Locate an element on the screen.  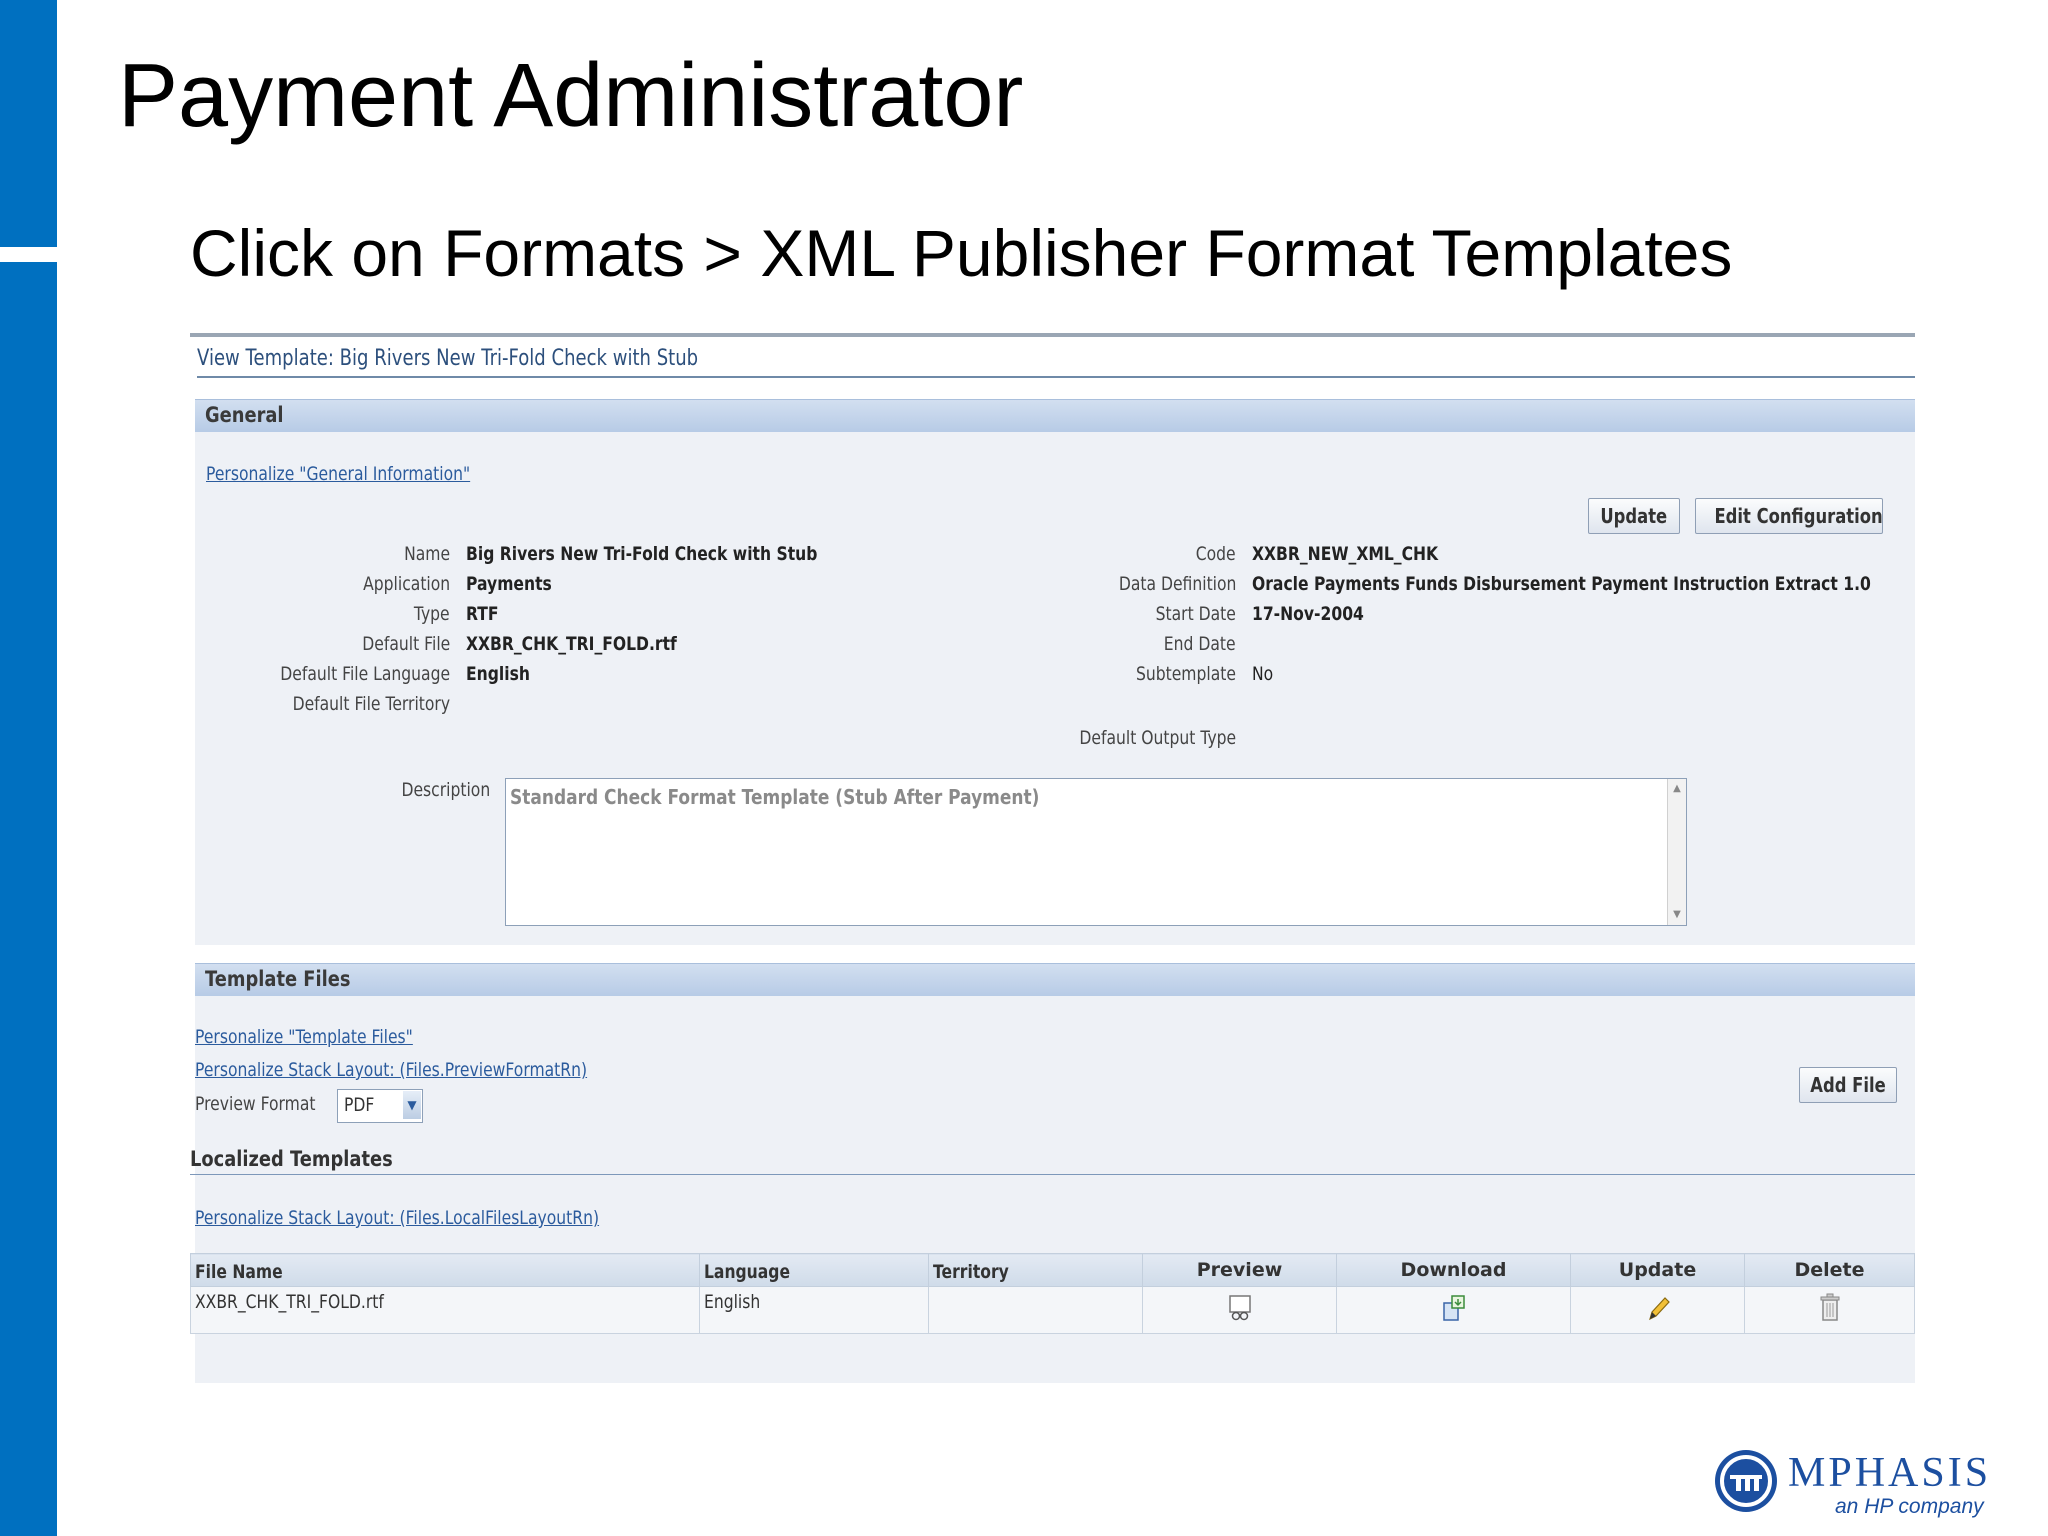
mphasis-logo: MPHASIS an HP company is located at coordinates (1848, 1482).